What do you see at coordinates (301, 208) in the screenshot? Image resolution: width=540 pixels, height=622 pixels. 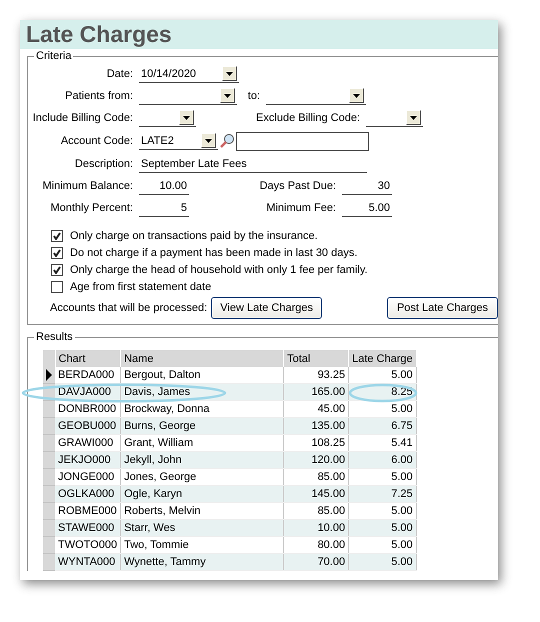 I see `field-label: Minimum Fee:` at bounding box center [301, 208].